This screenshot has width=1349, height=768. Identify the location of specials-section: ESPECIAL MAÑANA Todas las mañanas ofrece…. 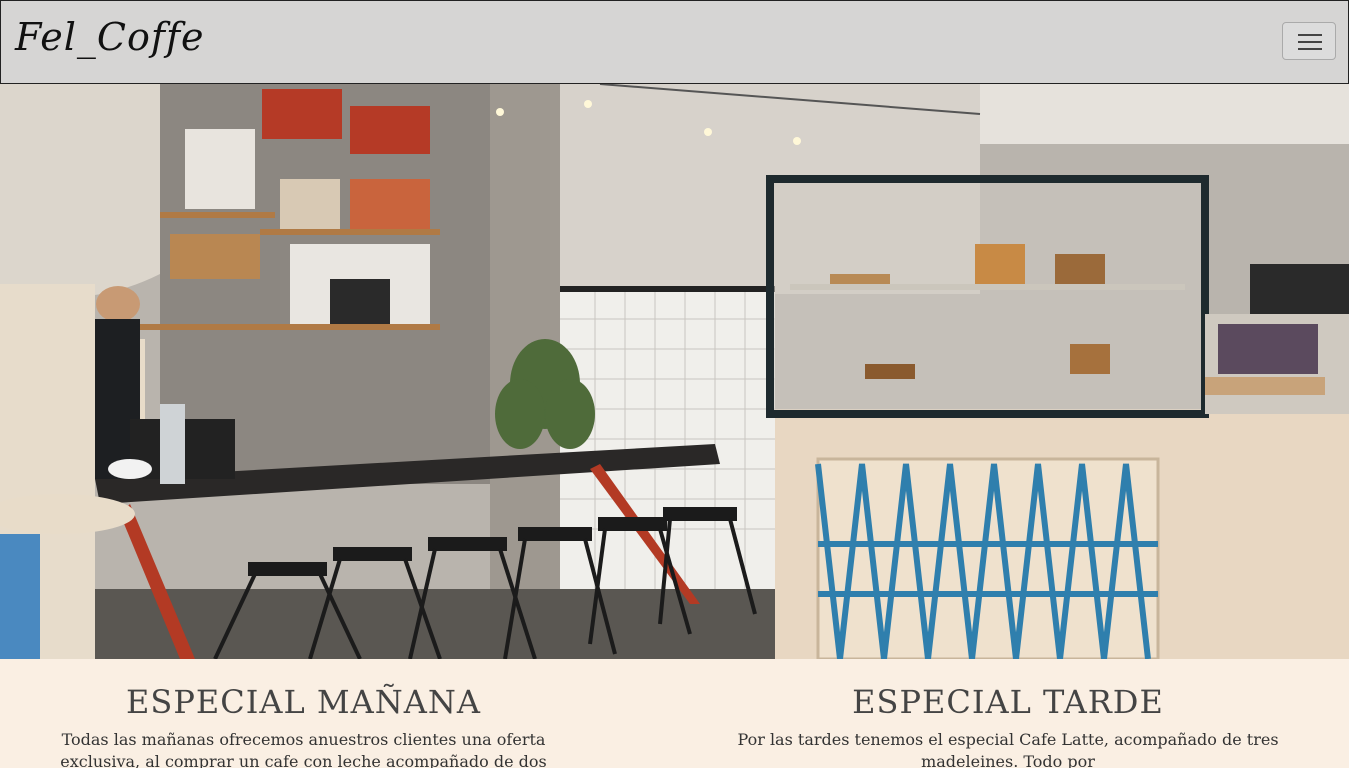
(674, 713).